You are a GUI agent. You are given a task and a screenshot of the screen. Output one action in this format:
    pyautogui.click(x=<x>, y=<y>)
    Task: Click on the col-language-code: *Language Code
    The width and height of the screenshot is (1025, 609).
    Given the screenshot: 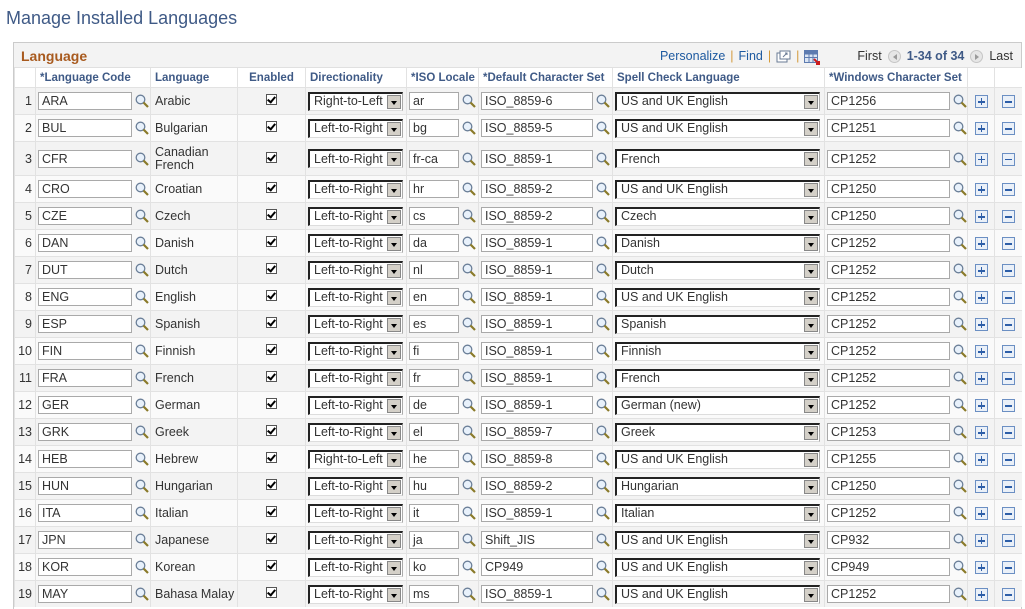 What is the action you would take?
    pyautogui.click(x=93, y=78)
    